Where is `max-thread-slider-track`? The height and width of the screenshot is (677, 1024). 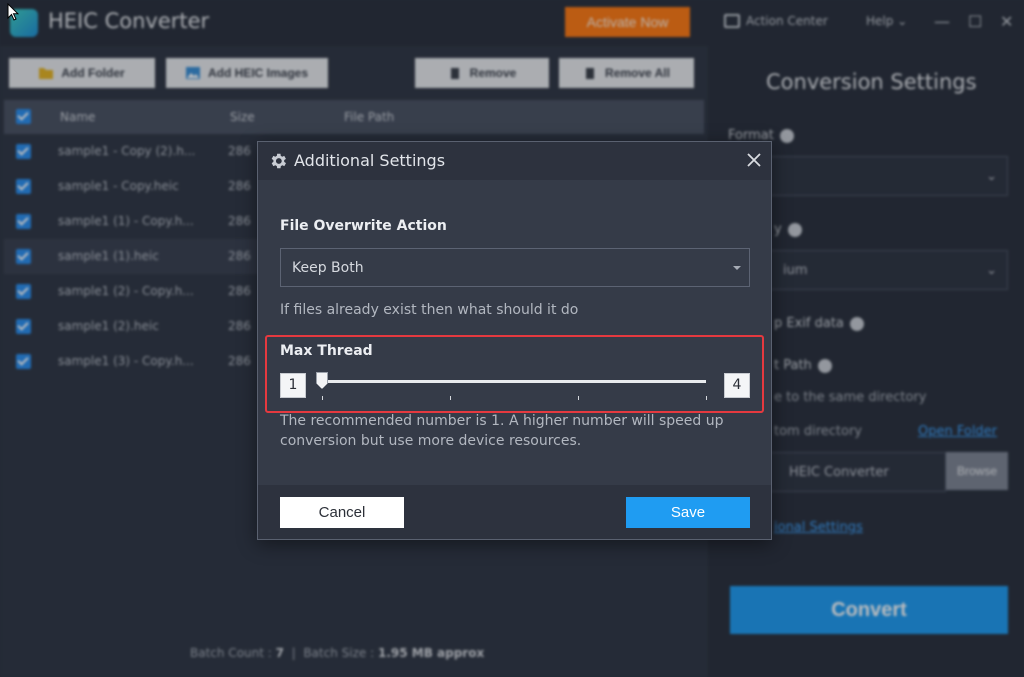
max-thread-slider-track is located at coordinates (514, 381).